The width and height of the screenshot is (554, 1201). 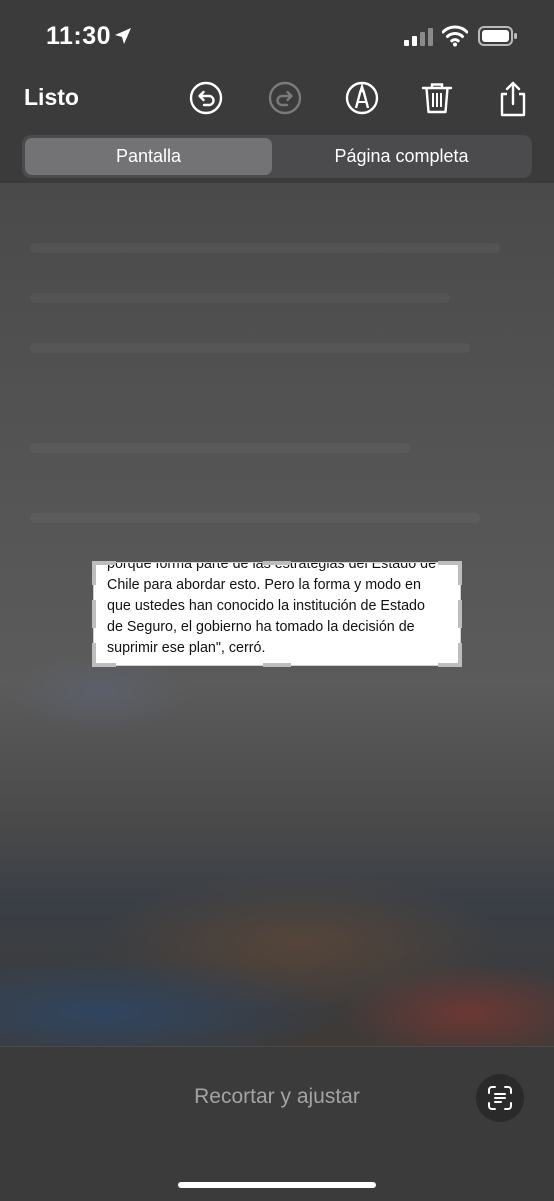 What do you see at coordinates (277, 1185) in the screenshot?
I see `home-indicator` at bounding box center [277, 1185].